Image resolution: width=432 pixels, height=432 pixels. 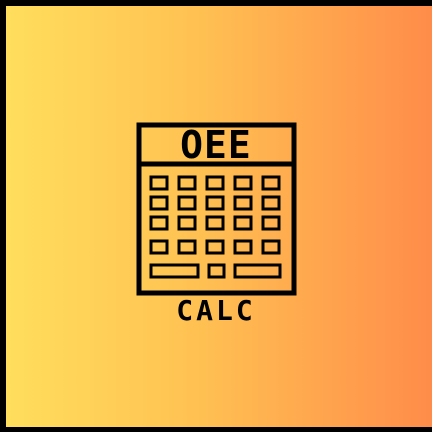 What do you see at coordinates (216, 145) in the screenshot?
I see `display-label: OEE` at bounding box center [216, 145].